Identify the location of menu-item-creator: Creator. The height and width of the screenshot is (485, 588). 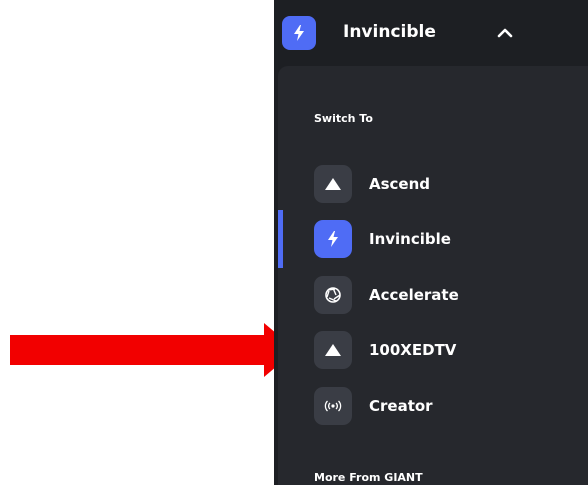
(433, 406).